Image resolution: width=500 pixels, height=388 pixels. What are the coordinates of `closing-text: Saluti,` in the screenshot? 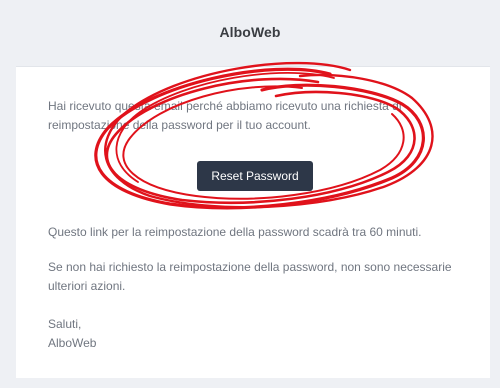 It's located at (65, 324).